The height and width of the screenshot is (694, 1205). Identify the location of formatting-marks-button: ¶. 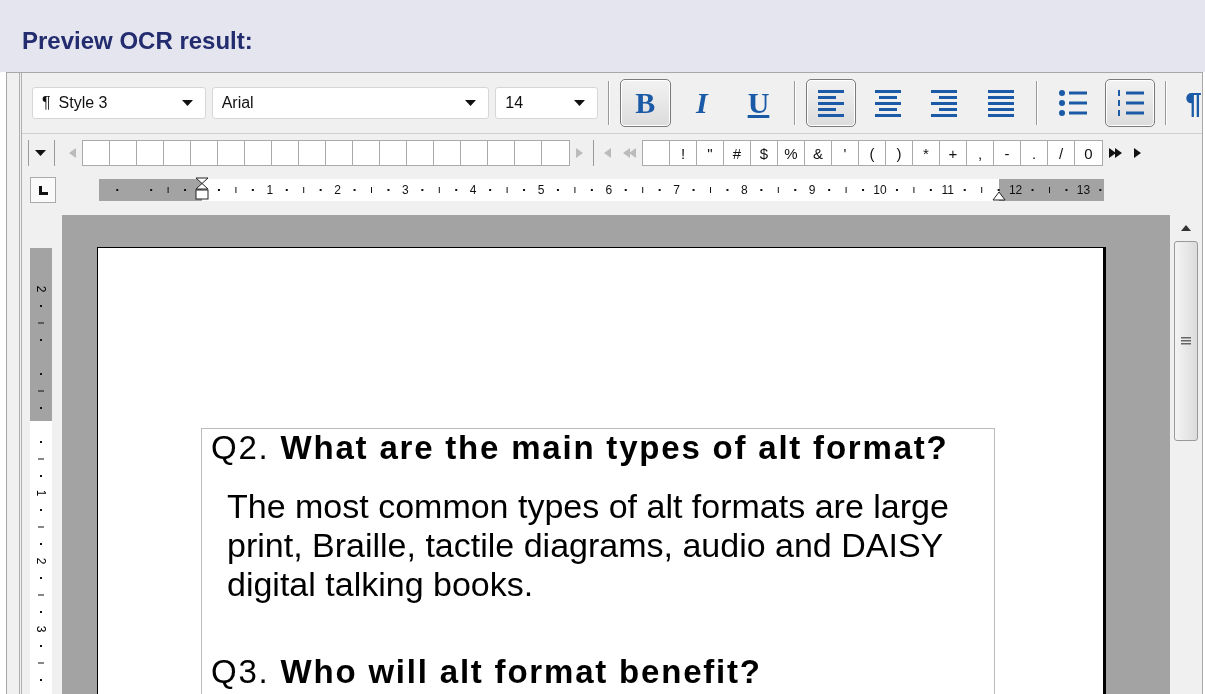
(1193, 103).